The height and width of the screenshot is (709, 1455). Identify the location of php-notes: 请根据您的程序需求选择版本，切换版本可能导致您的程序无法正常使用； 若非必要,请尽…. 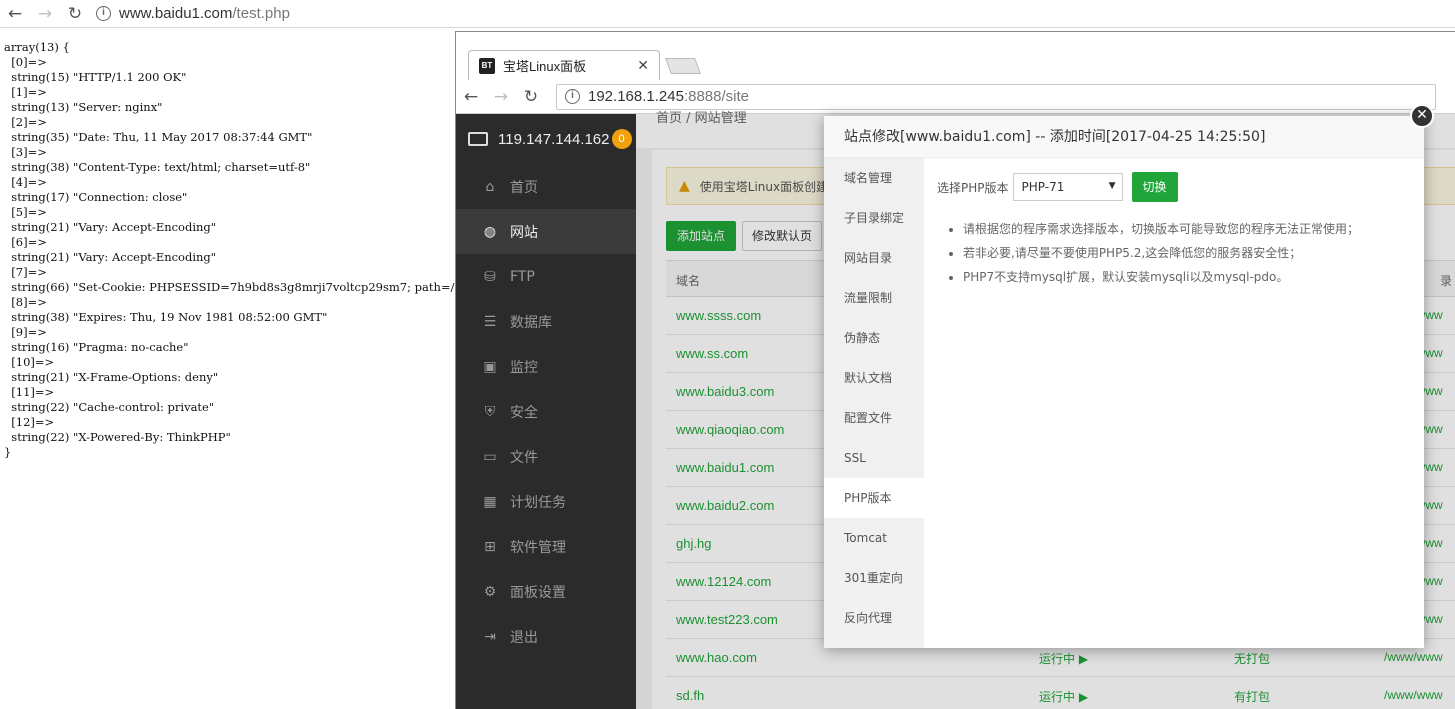
(1174, 253).